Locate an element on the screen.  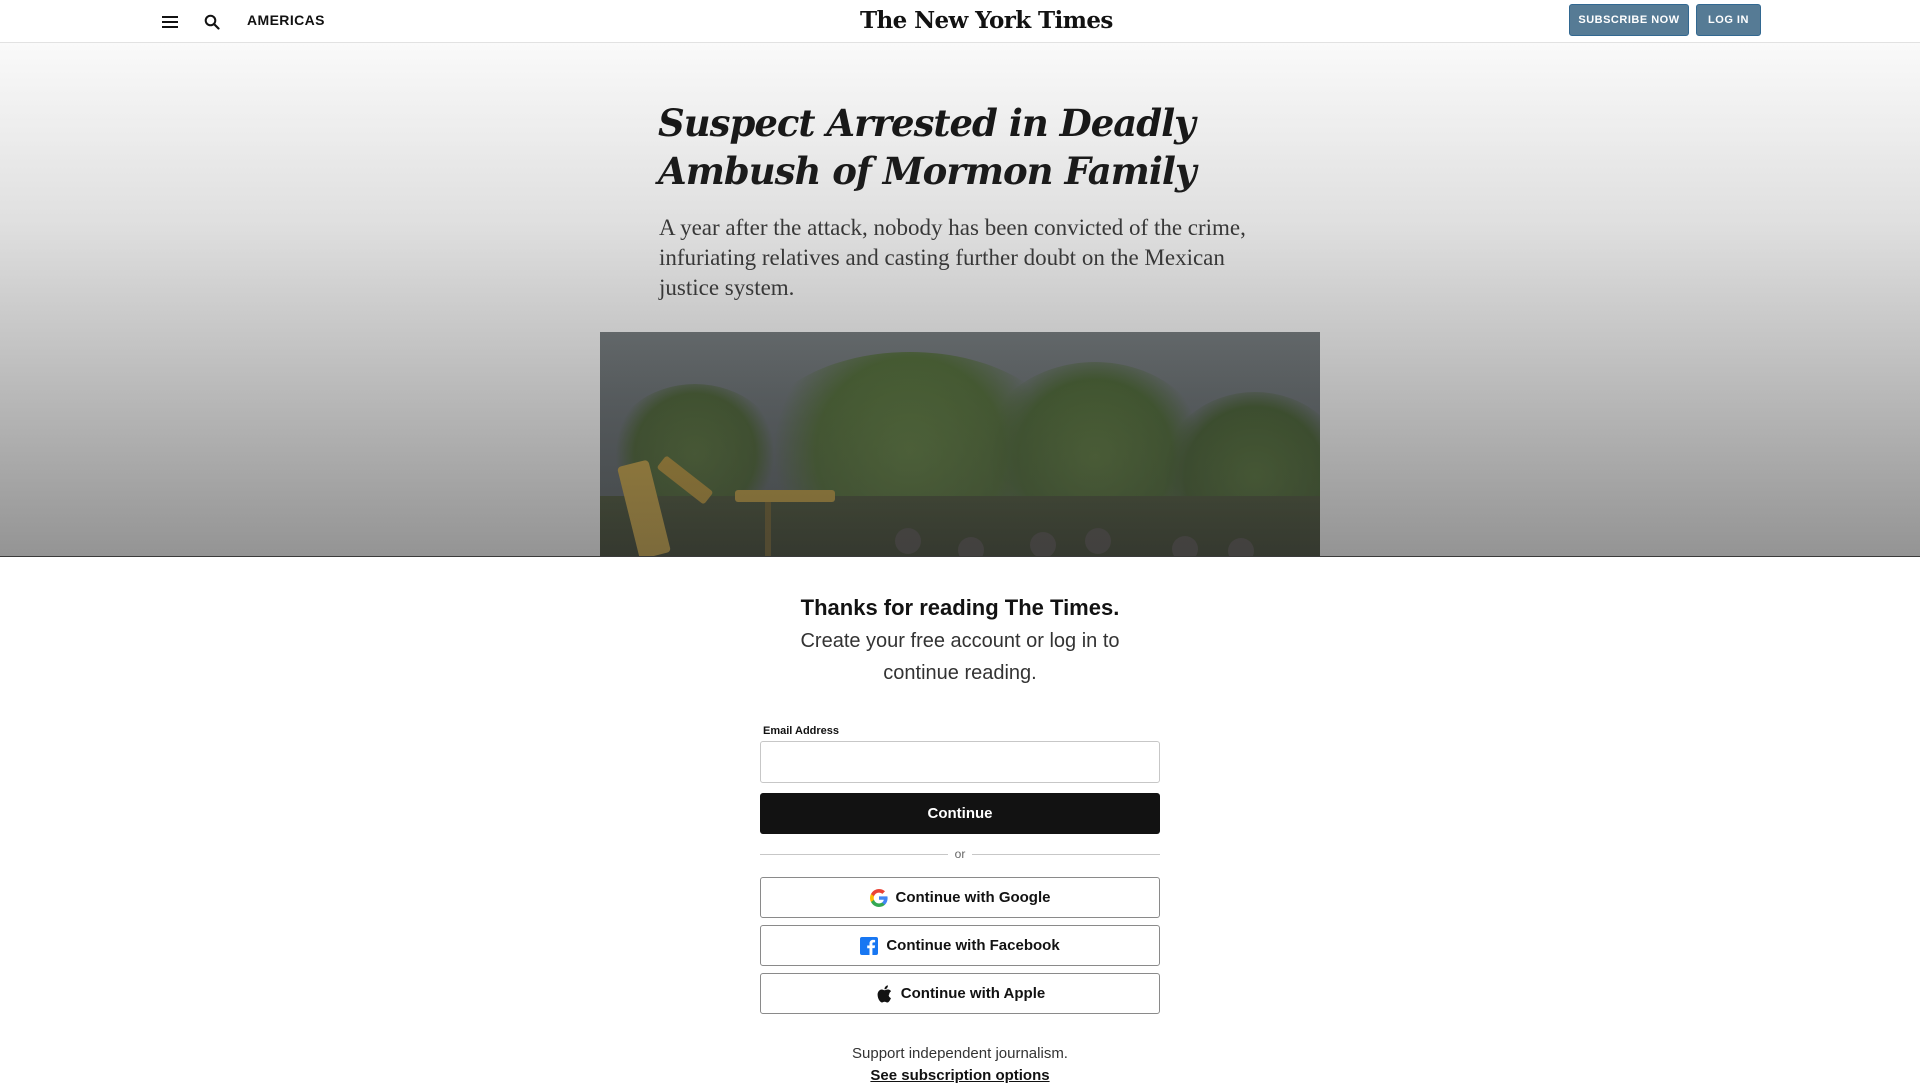
continue-with-apple-button: Continue with Apple is located at coordinates (960, 993).